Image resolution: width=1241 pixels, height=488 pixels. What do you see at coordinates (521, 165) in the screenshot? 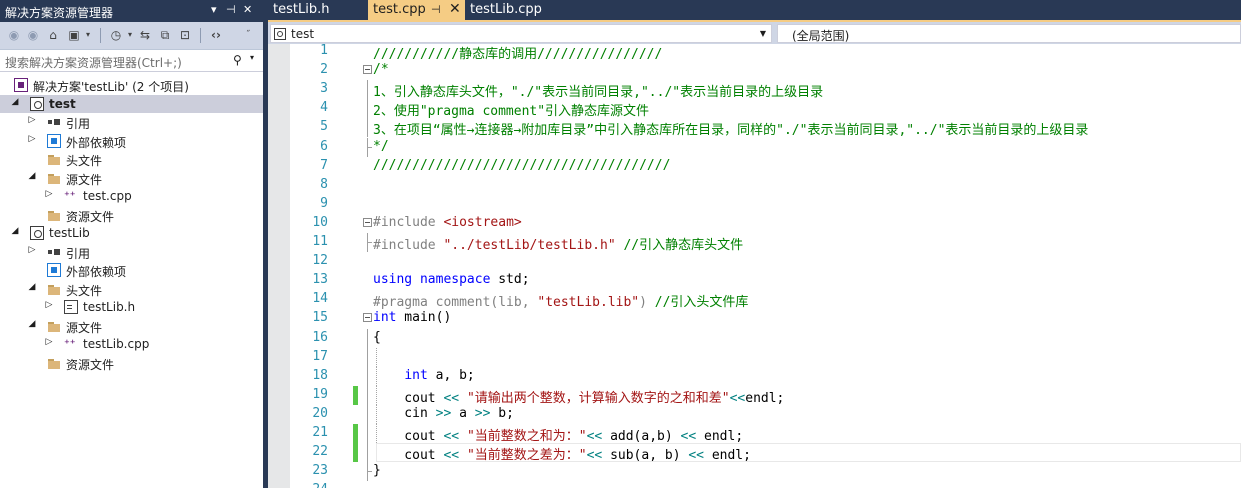
I see `code-text: //////////////////////////////////////` at bounding box center [521, 165].